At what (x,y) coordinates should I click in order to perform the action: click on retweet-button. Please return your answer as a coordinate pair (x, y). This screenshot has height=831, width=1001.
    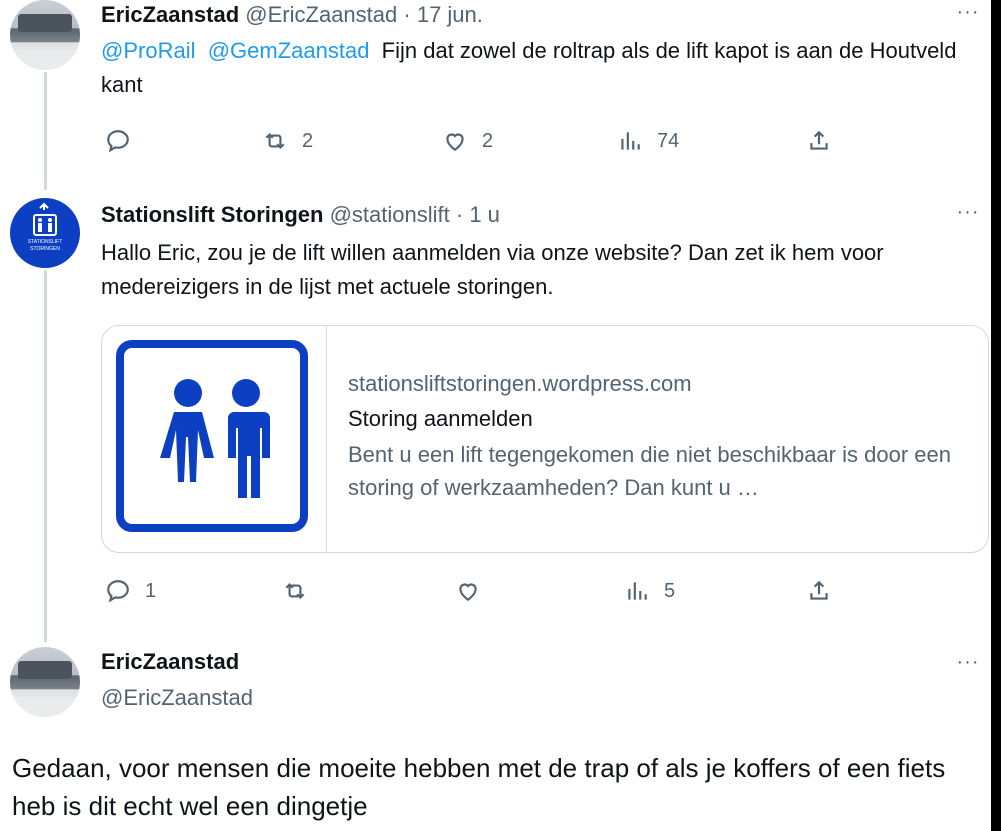
    Looking at the image, I should click on (302, 591).